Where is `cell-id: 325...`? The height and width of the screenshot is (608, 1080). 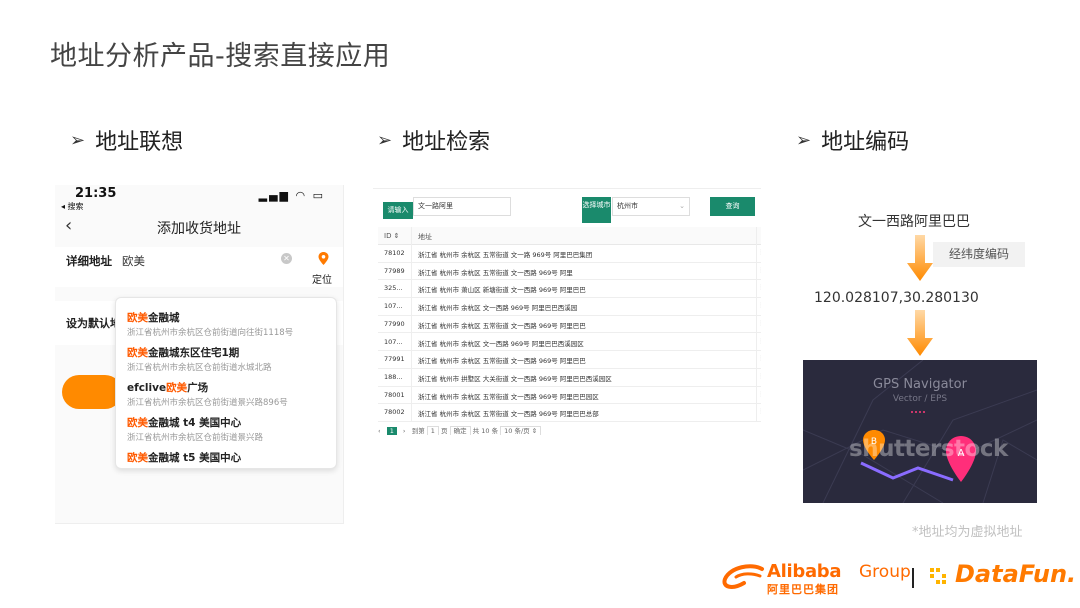 cell-id: 325... is located at coordinates (393, 288).